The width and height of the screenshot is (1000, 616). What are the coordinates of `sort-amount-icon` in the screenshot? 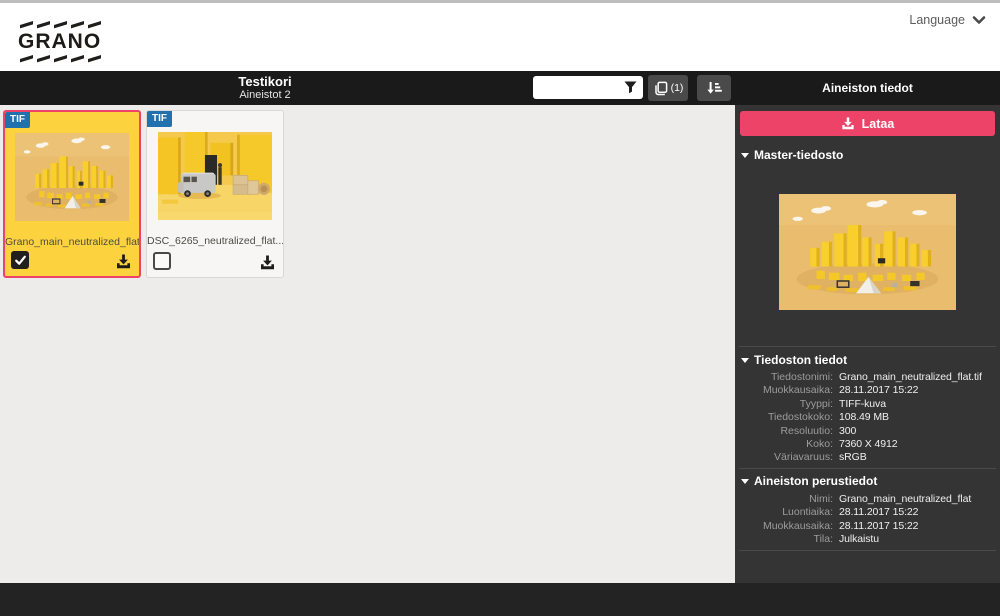 It's located at (714, 88).